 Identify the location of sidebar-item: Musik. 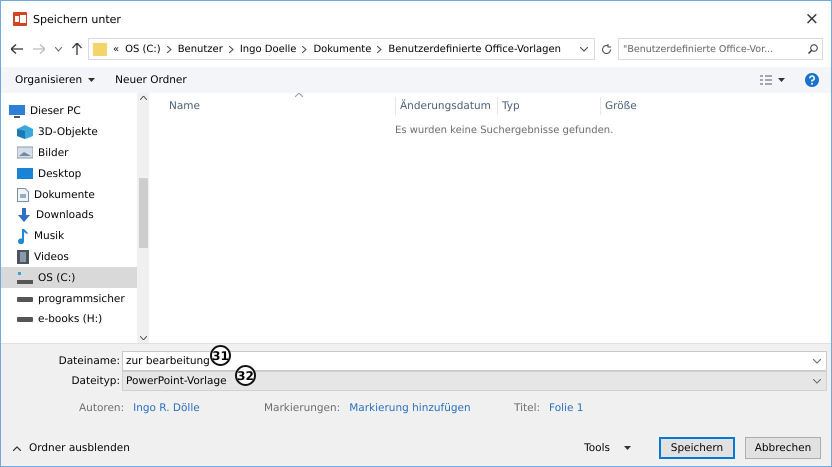
(69, 236).